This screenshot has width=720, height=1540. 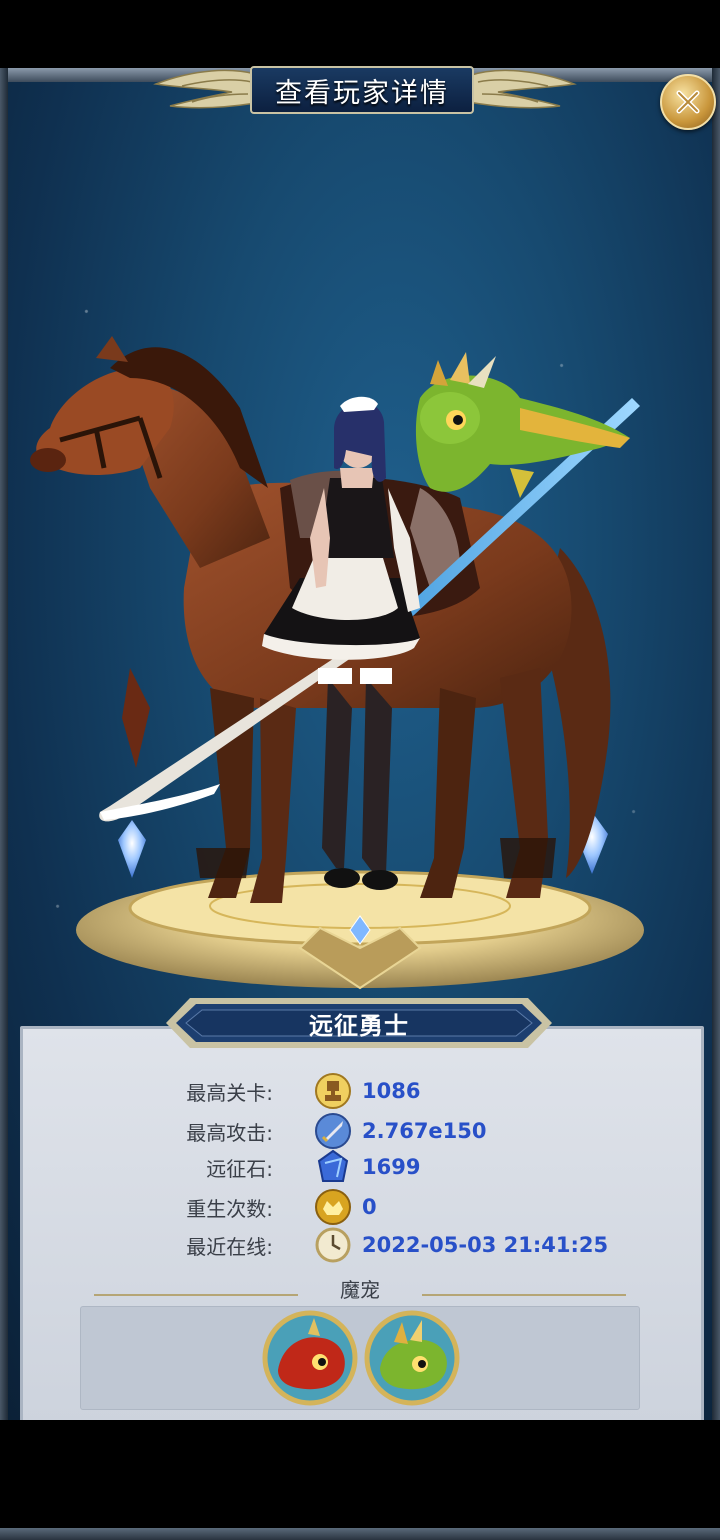 What do you see at coordinates (229, 1092) in the screenshot?
I see `stat-label: 最高关卡:` at bounding box center [229, 1092].